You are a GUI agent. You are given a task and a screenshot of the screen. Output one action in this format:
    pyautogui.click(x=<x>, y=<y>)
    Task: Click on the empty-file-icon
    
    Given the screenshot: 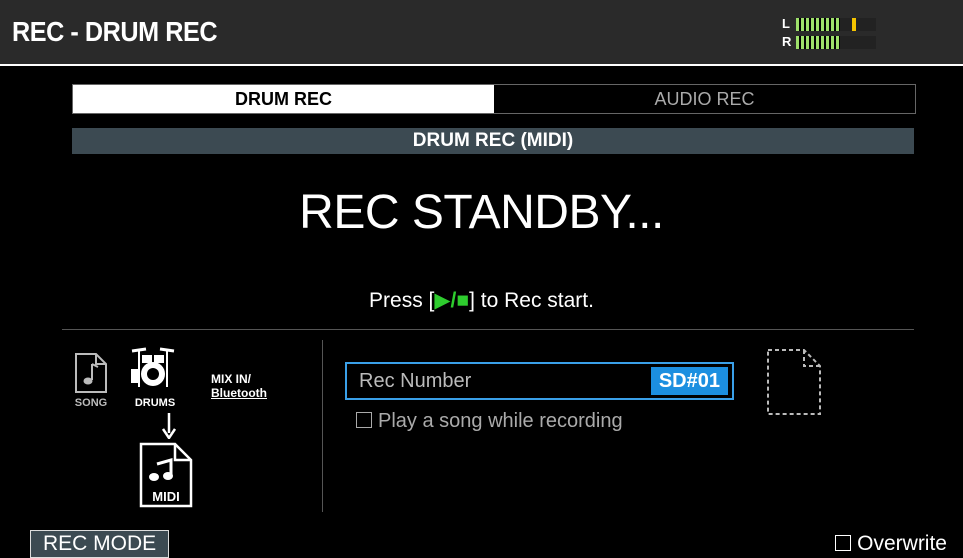 What is the action you would take?
    pyautogui.click(x=794, y=382)
    